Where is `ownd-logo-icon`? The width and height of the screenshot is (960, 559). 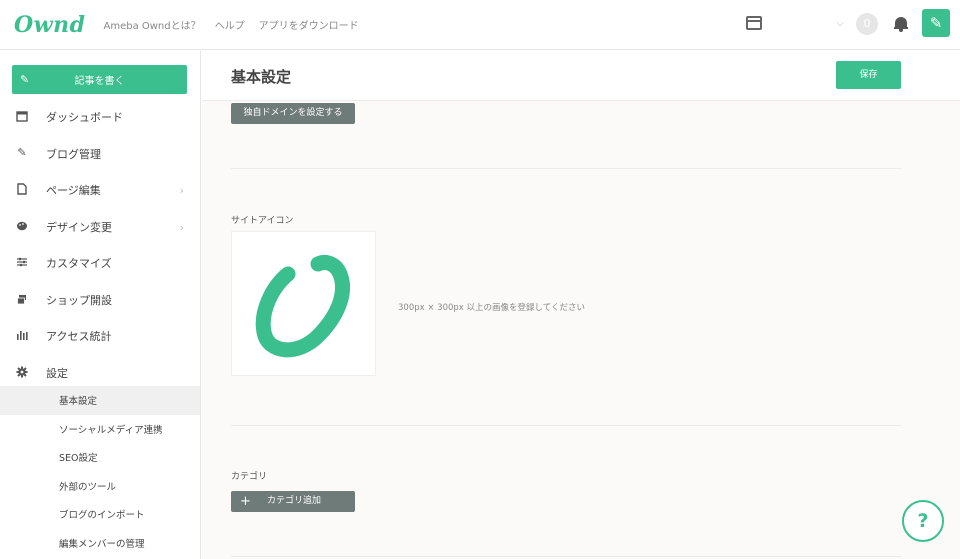
ownd-logo-icon is located at coordinates (302, 306).